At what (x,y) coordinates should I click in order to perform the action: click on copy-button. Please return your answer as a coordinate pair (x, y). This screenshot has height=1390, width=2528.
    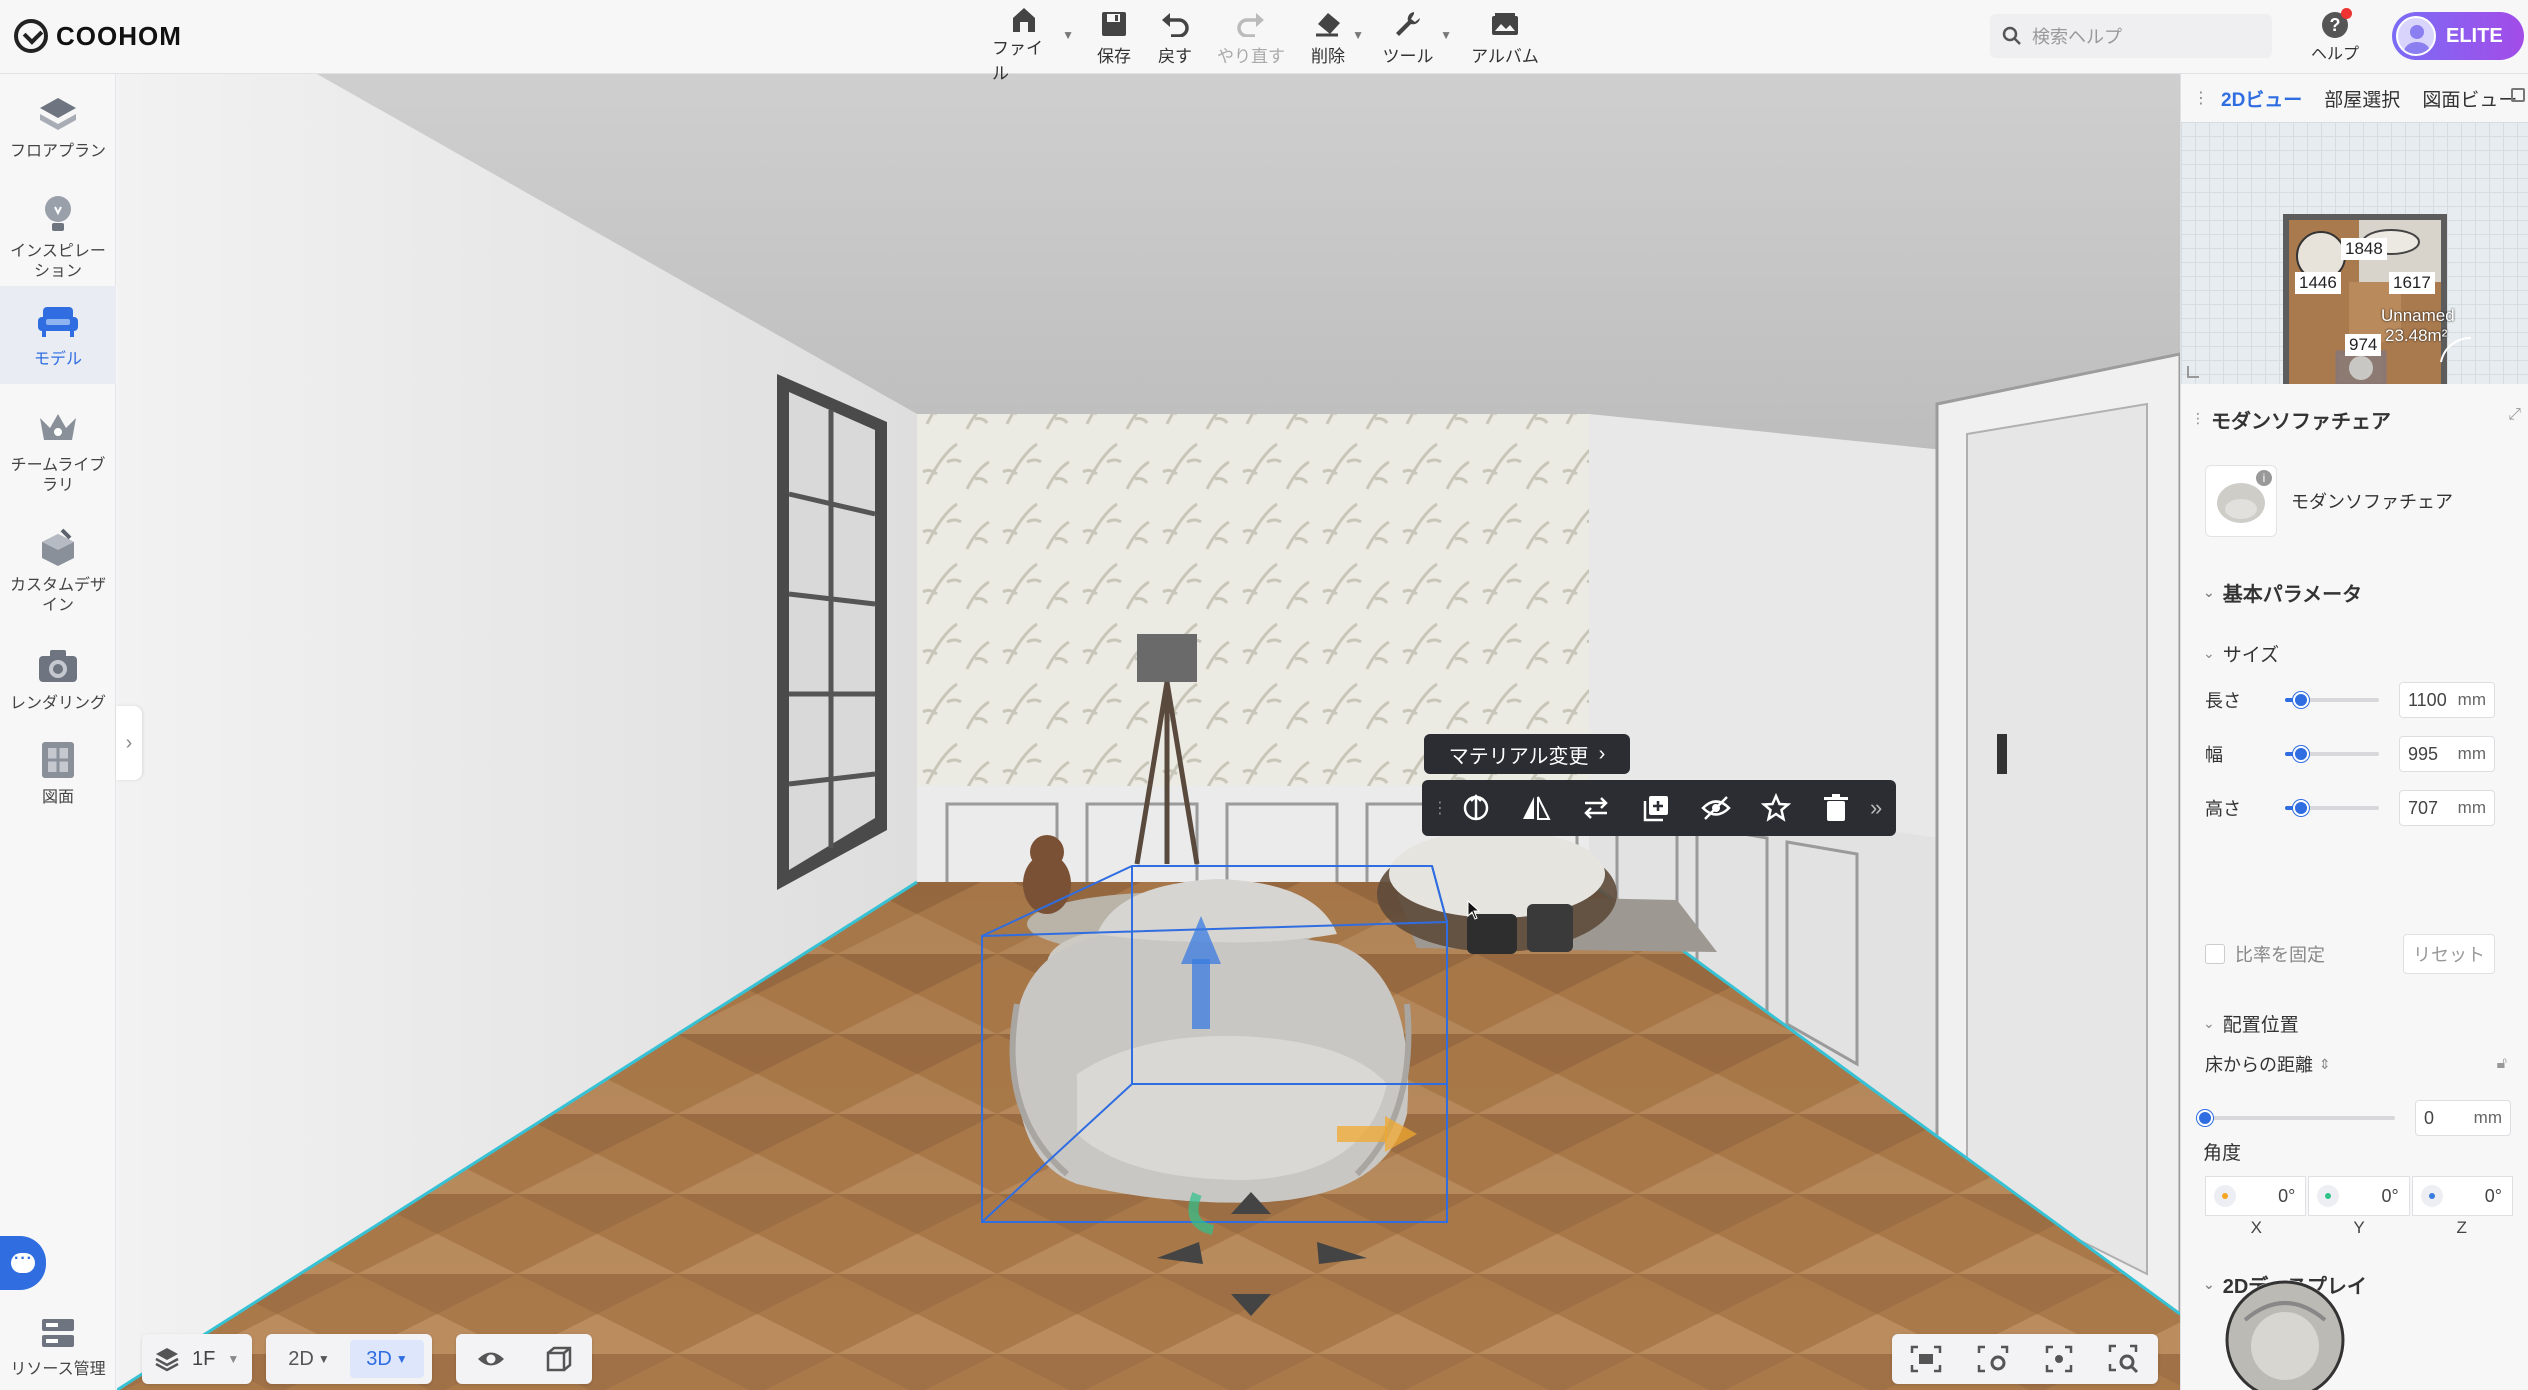
    Looking at the image, I should click on (1656, 808).